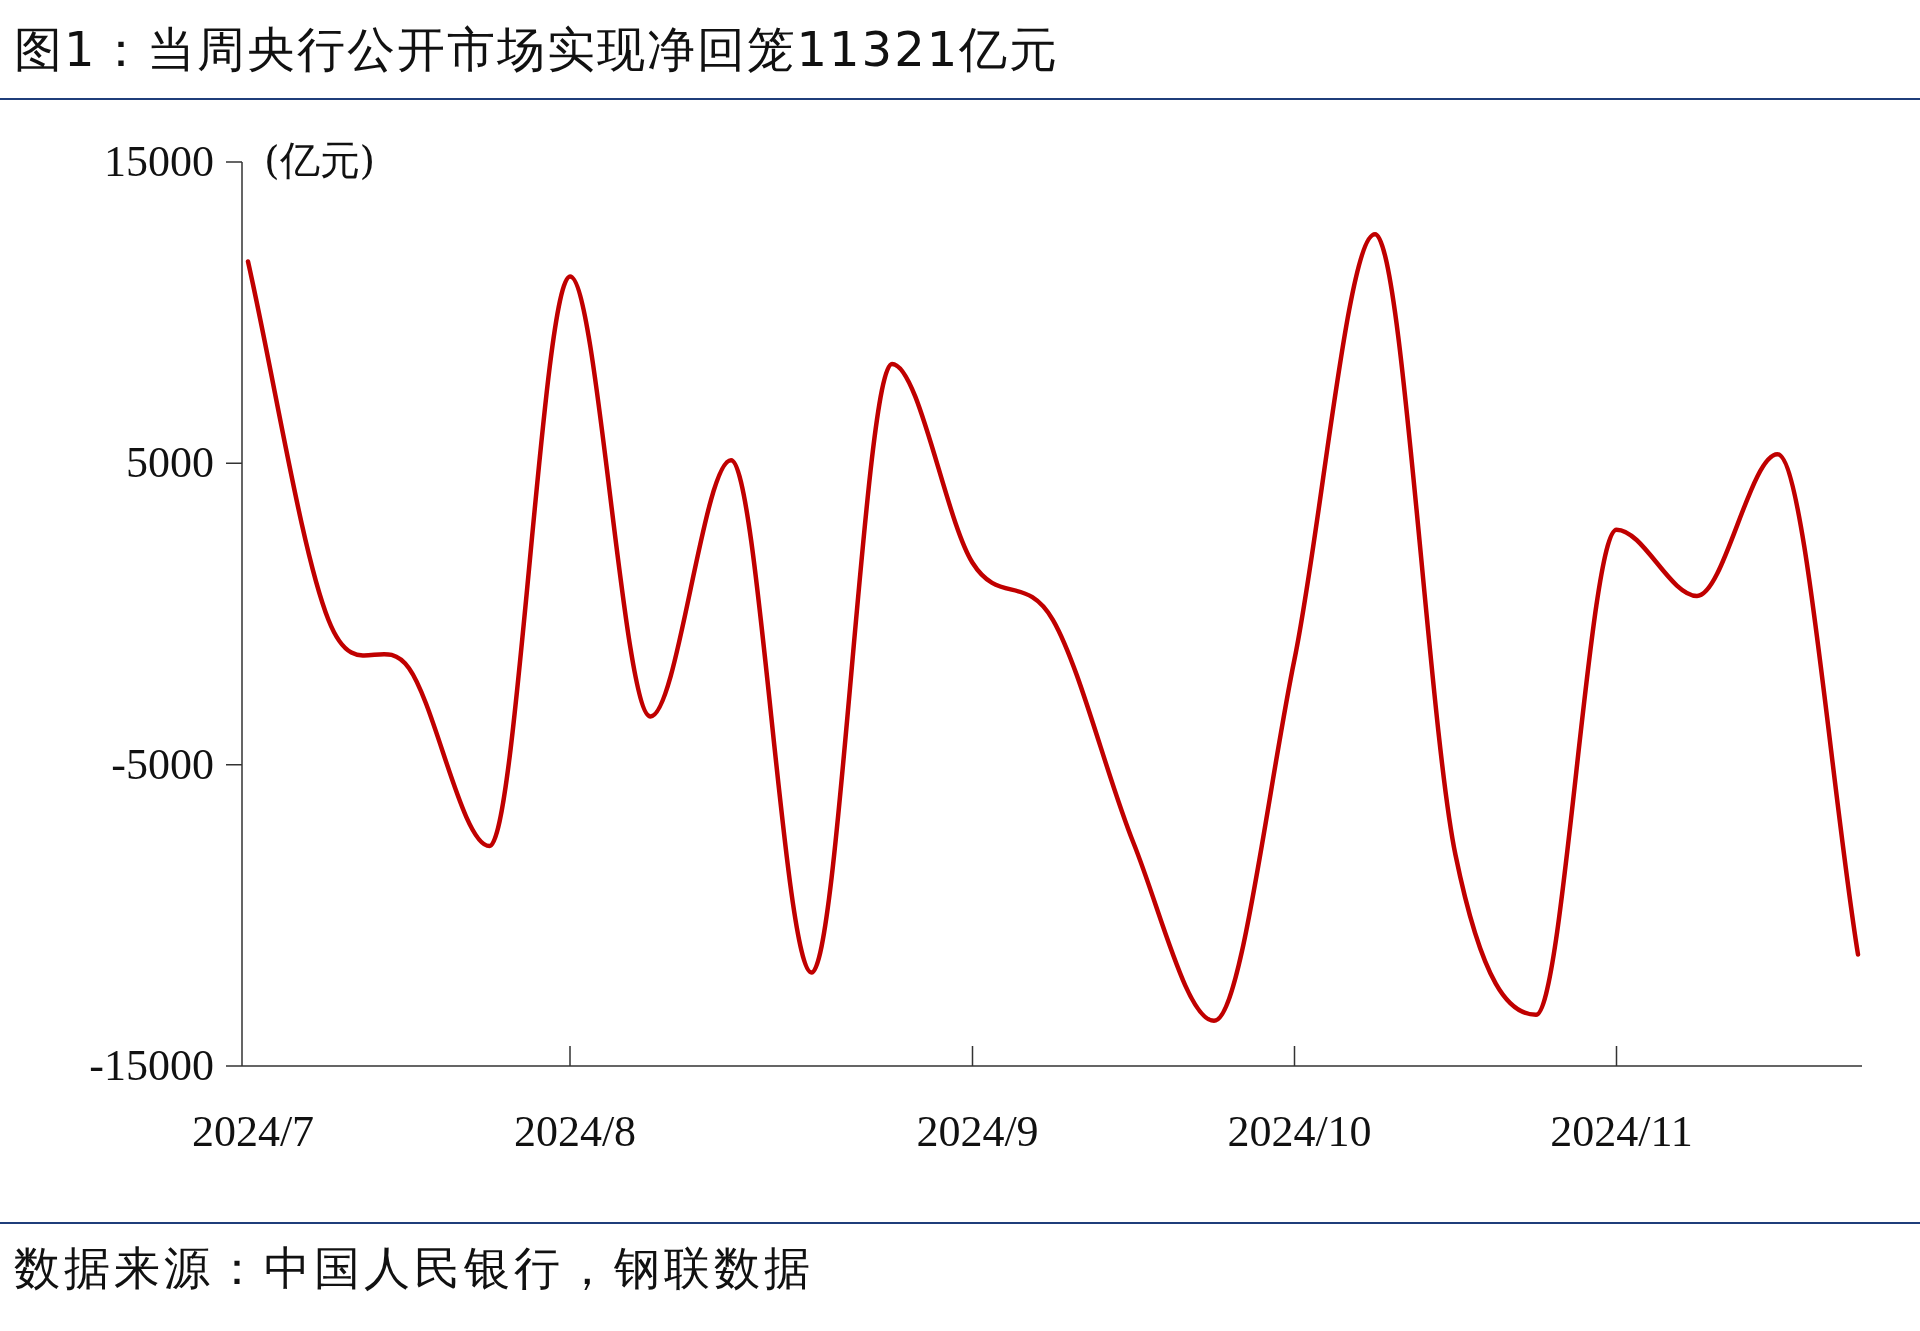 Image resolution: width=1920 pixels, height=1331 pixels. What do you see at coordinates (151, 1065) in the screenshot?
I see `axis-label: -15000` at bounding box center [151, 1065].